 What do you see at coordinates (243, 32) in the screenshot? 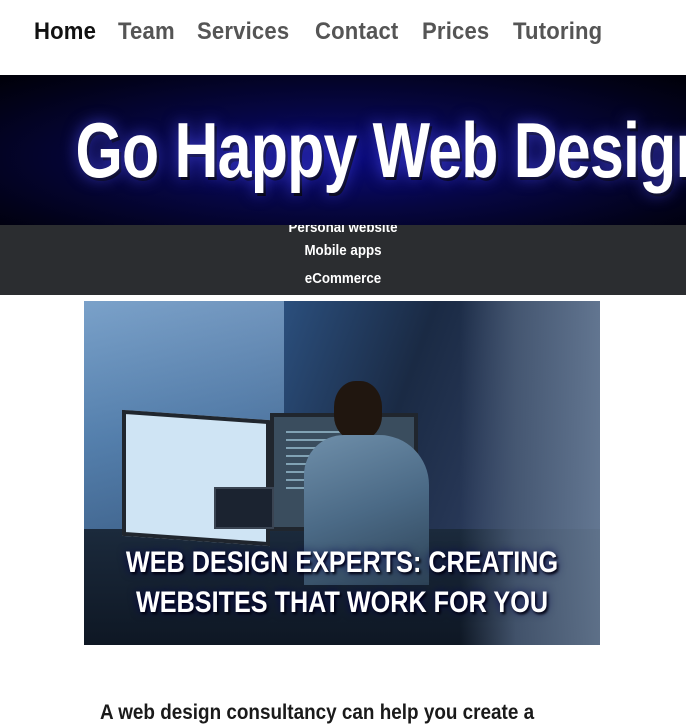
I see `nav-item-services: Services` at bounding box center [243, 32].